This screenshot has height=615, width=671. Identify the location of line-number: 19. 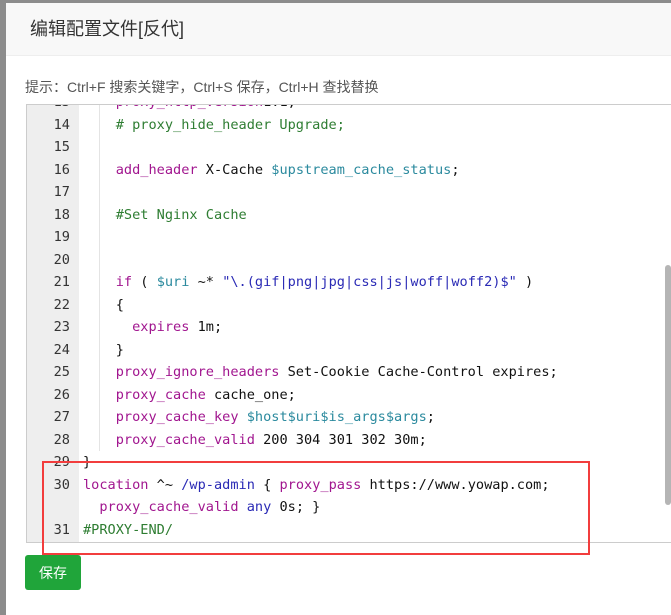
(61, 237).